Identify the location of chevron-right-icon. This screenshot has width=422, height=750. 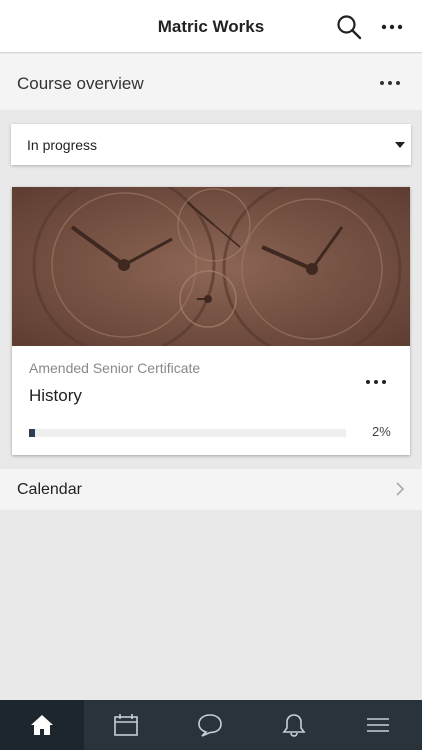
(400, 489).